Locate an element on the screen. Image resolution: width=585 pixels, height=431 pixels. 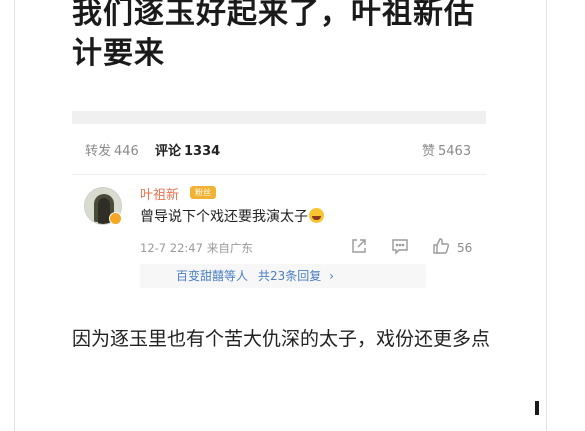
stats-bar: 转发 446 评论 1334 赞 5463 is located at coordinates (279, 149).